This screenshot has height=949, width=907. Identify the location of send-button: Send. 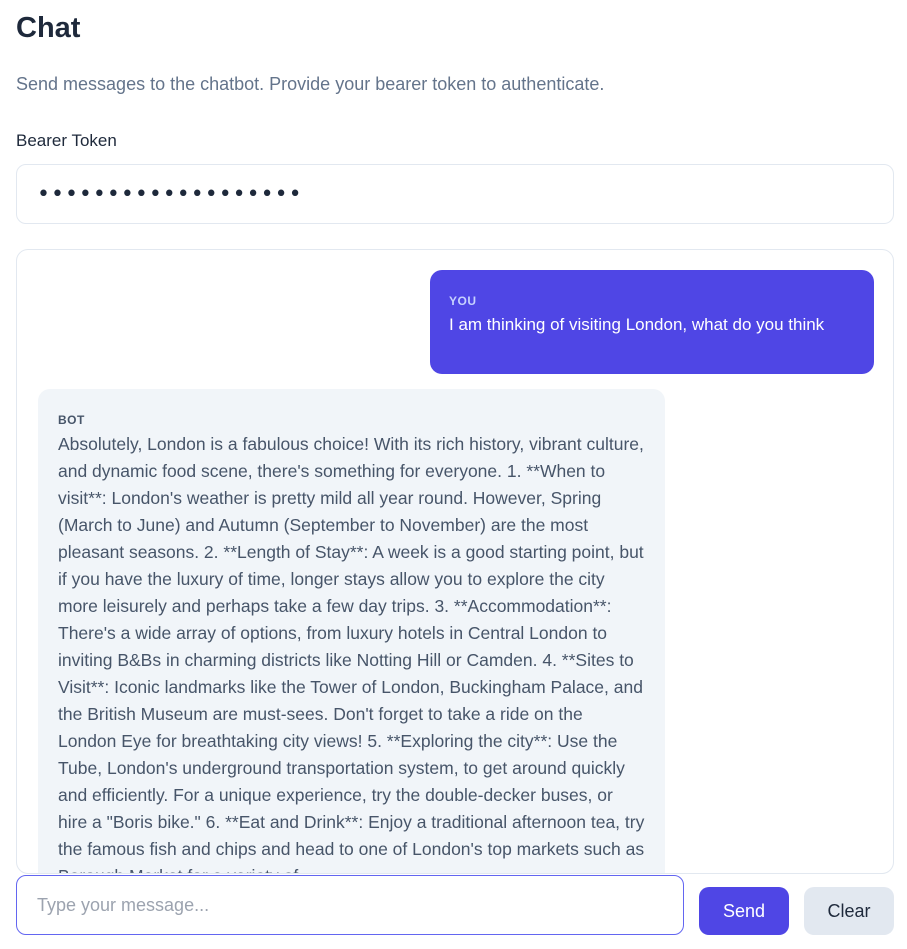
(744, 911).